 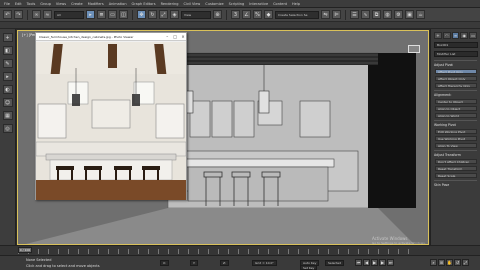 I want to click on spinner-snap-icon: ◆, so click(x=268, y=14).